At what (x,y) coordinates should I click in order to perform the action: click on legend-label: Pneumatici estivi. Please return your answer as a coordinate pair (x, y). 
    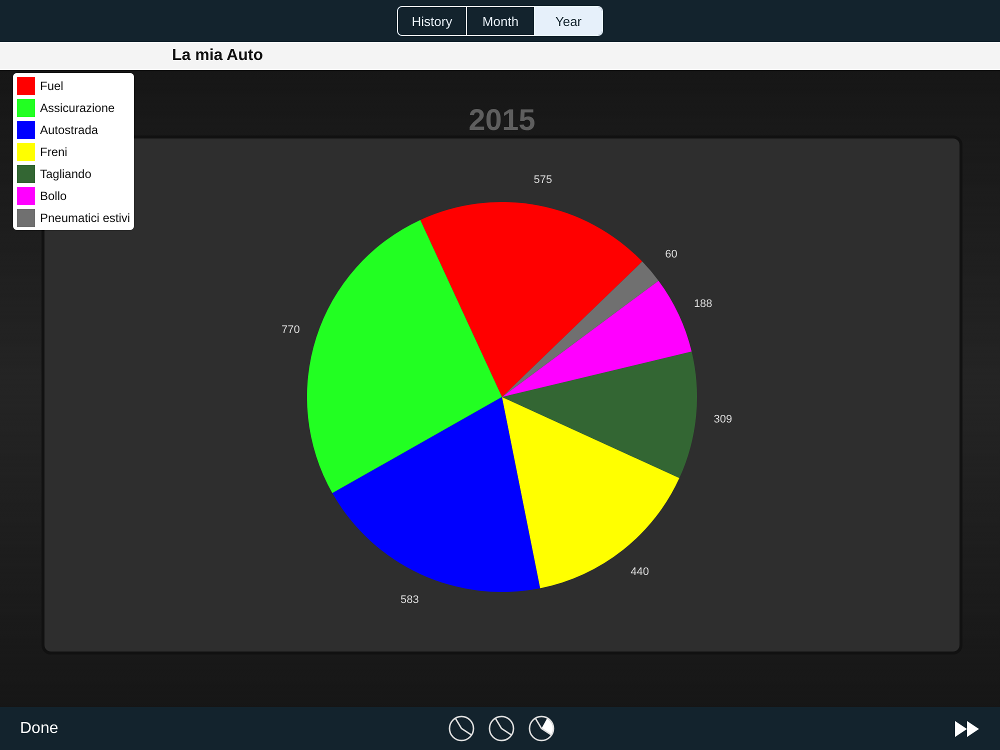
    Looking at the image, I should click on (85, 218).